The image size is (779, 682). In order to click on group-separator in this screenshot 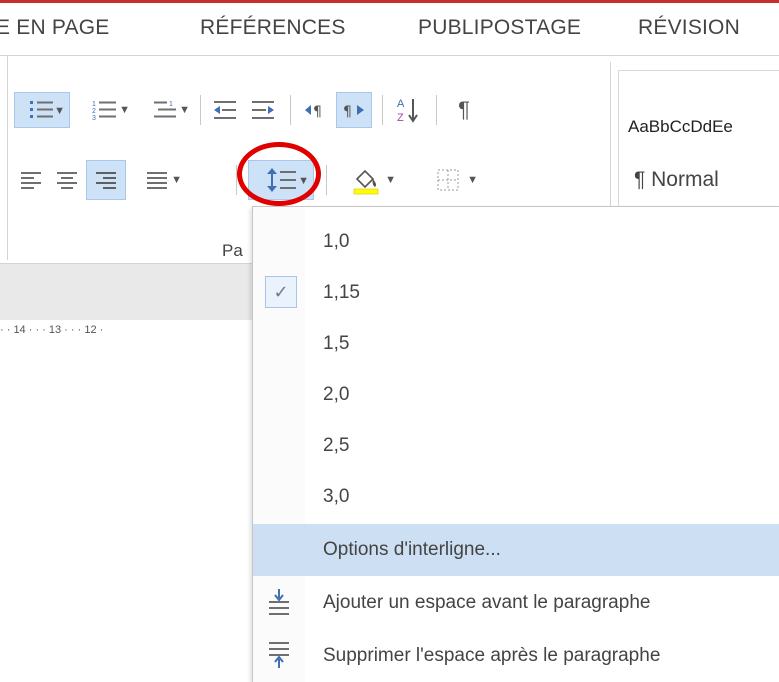, I will do `click(610, 137)`.